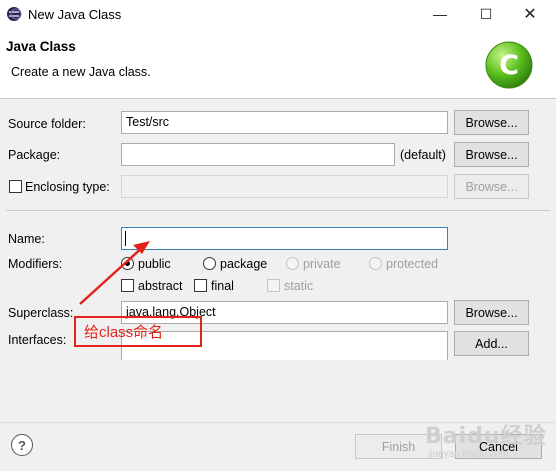 The height and width of the screenshot is (471, 556). What do you see at coordinates (486, 14) in the screenshot?
I see `maximize-button: ☐` at bounding box center [486, 14].